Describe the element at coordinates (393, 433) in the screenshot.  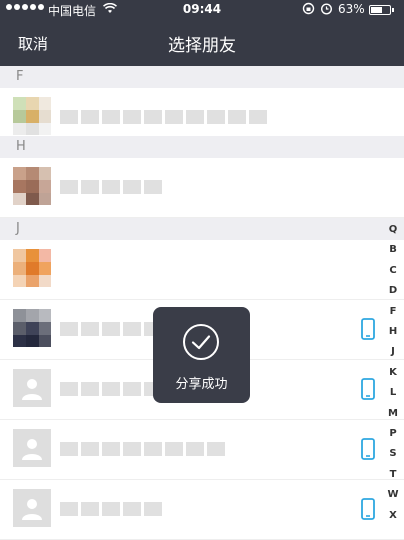
I see `index-letter: P` at that location.